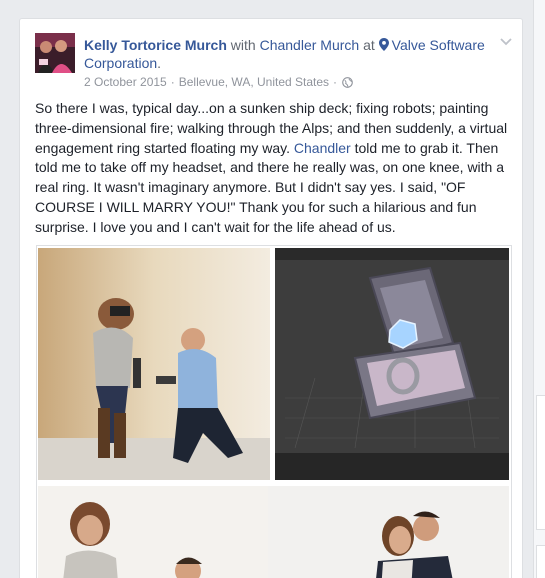 The image size is (545, 578). I want to click on author-name-link: Kelly Tortorice Murch, so click(155, 45).